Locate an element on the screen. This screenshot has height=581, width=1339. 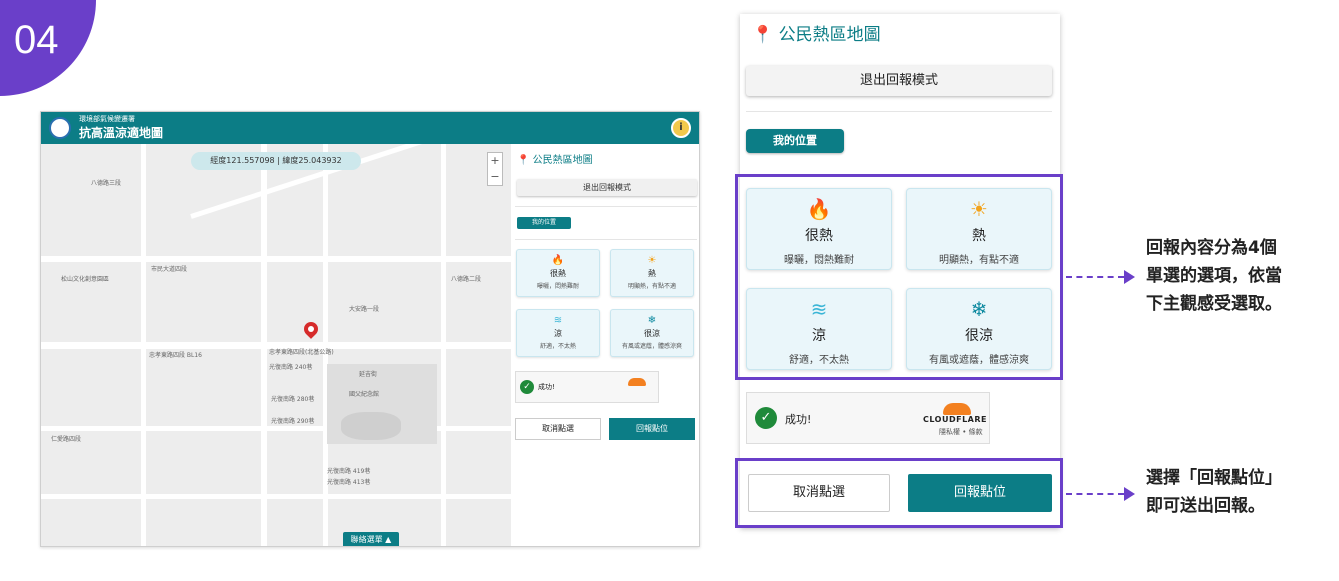
captcha-widget: ✓ 成功! is located at coordinates (587, 387).